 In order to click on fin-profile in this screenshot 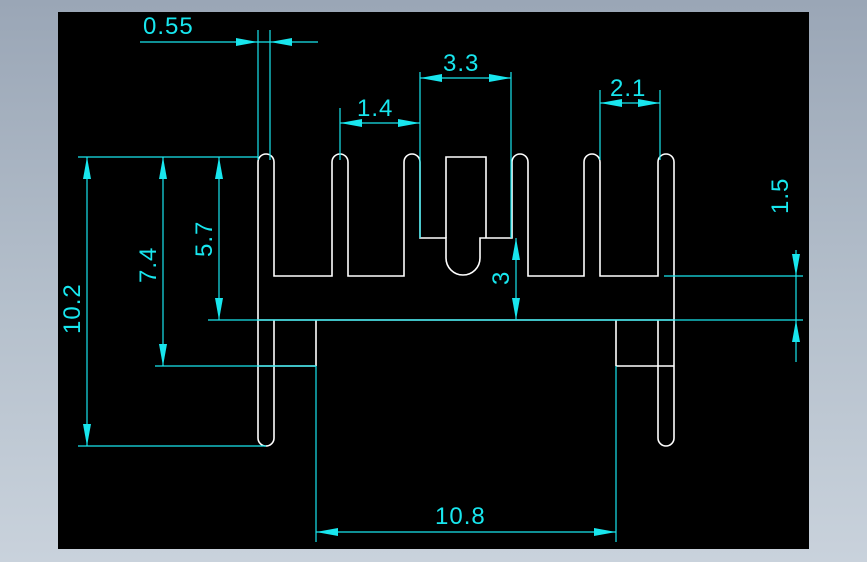, I will do `click(466, 237)`.